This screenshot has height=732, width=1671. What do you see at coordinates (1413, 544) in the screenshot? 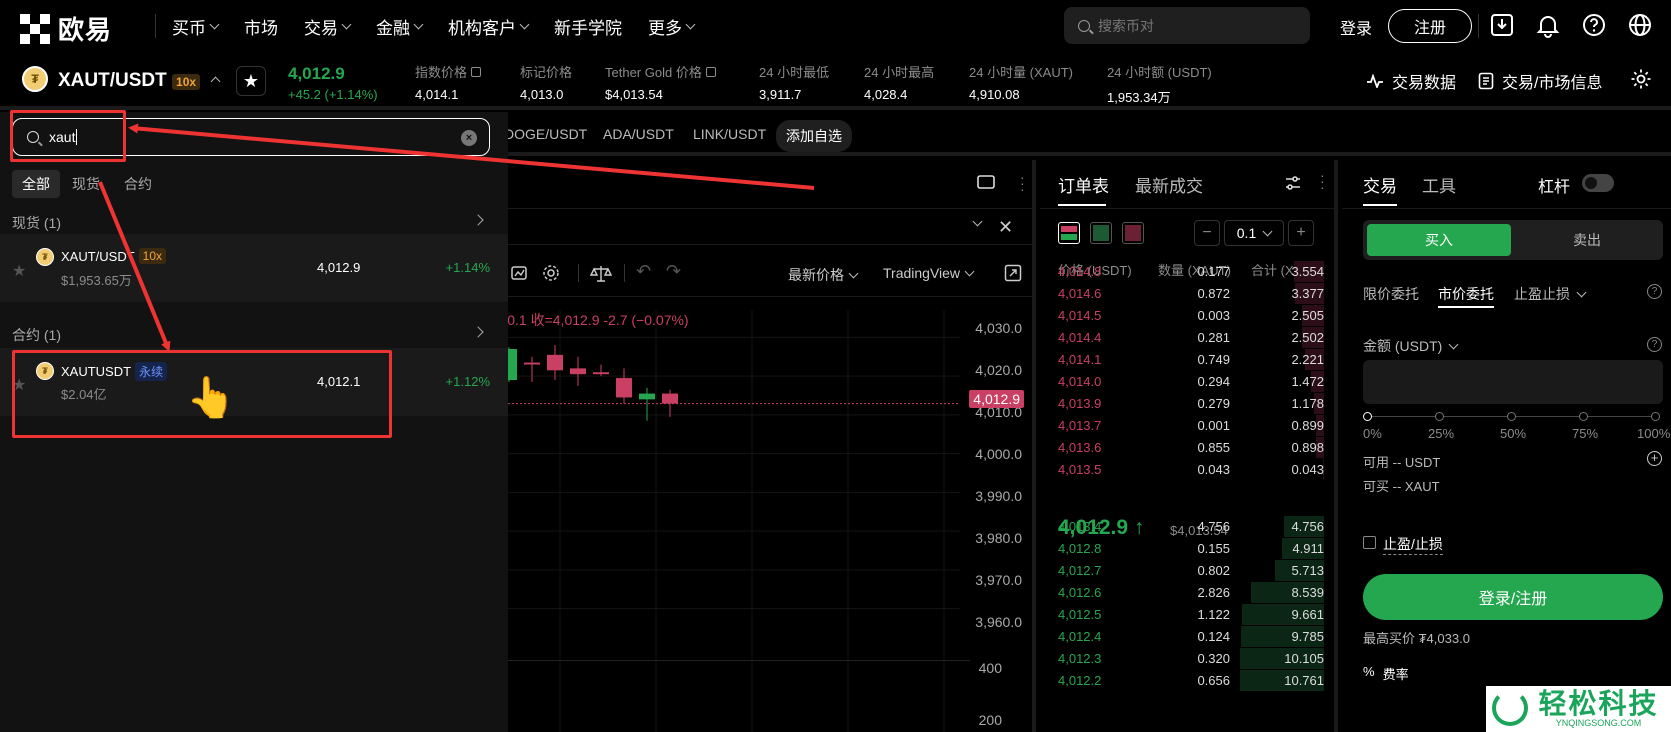
I see `tpsl-label: 止盈/止损` at bounding box center [1413, 544].